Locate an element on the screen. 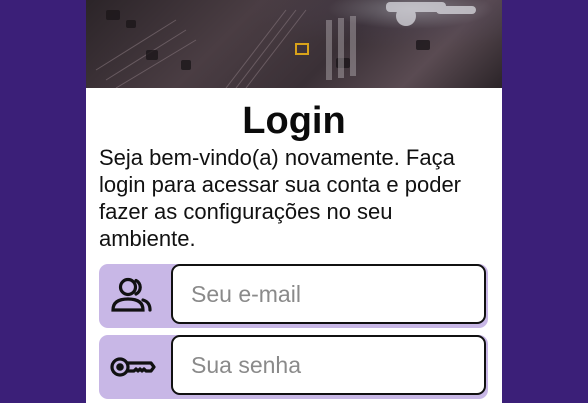 The height and width of the screenshot is (403, 588). email-input is located at coordinates (328, 294).